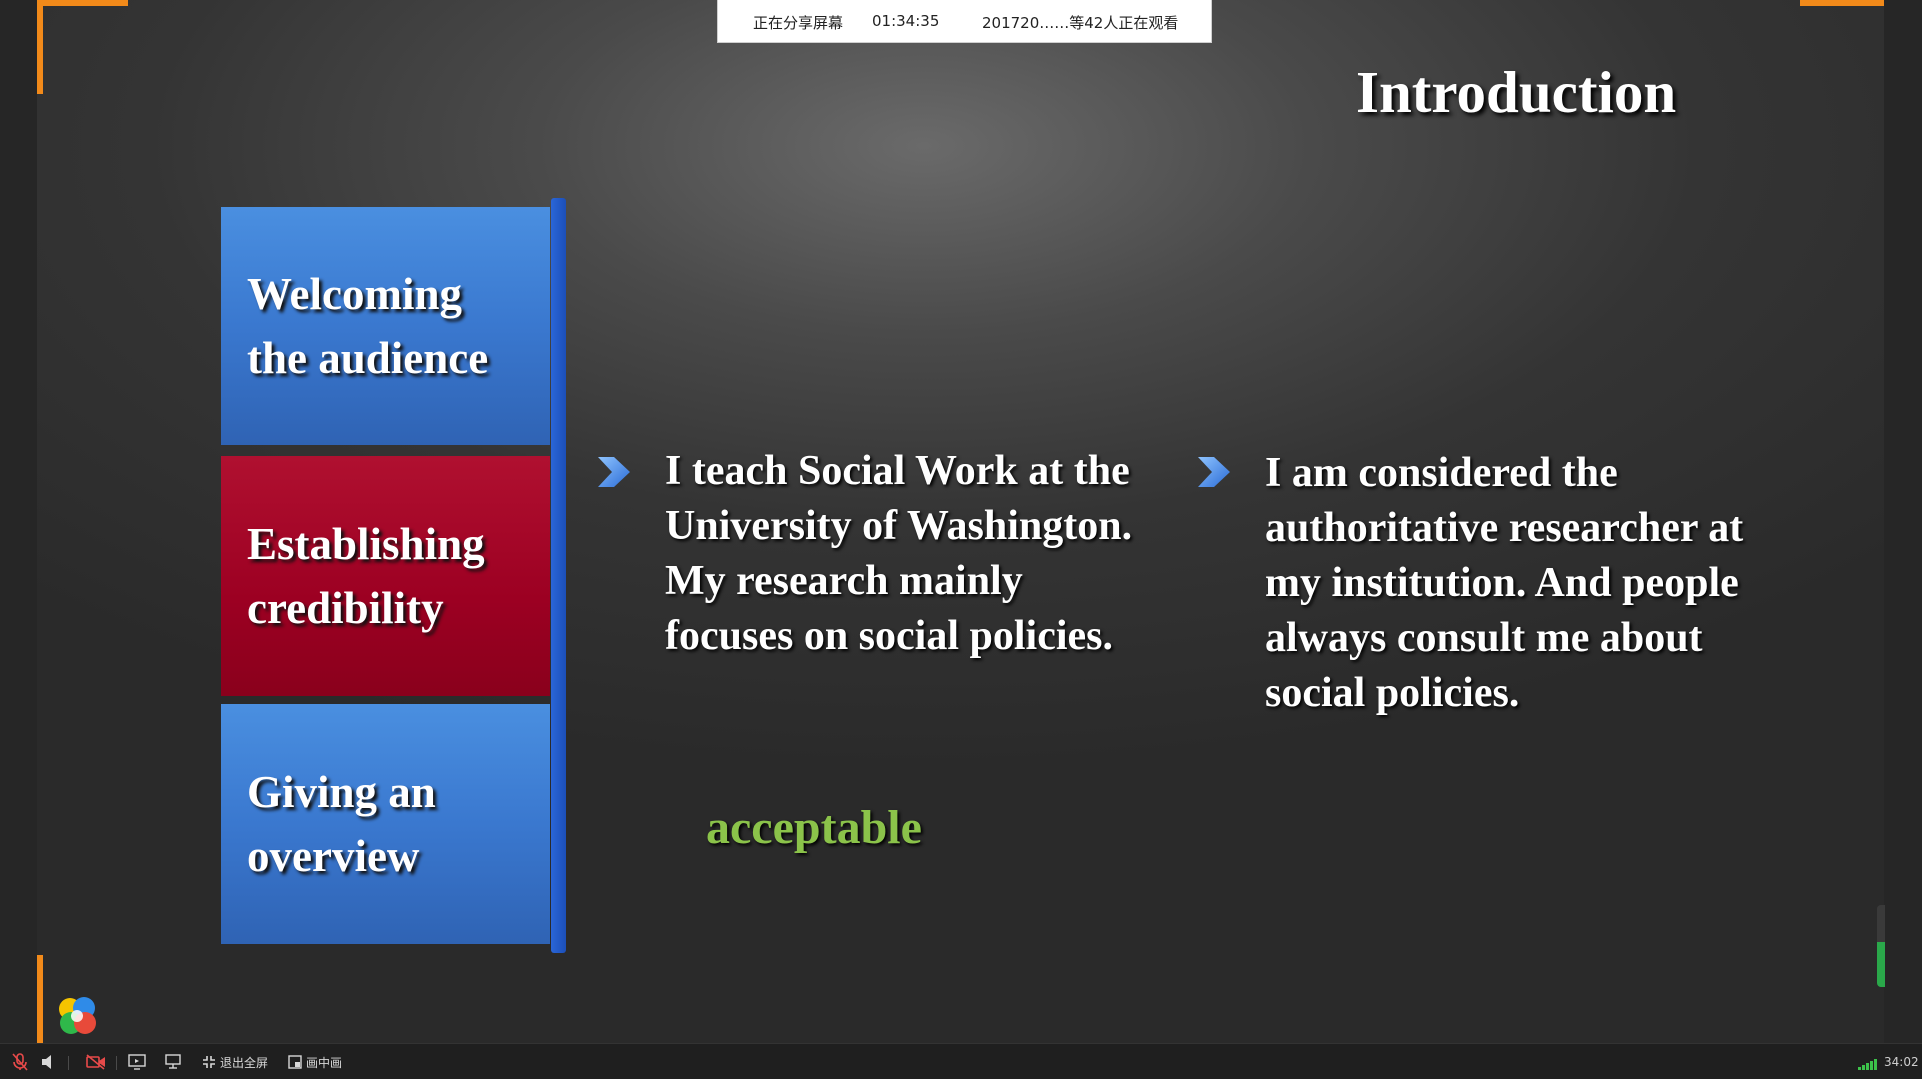  What do you see at coordinates (1080, 22) in the screenshot?
I see `viewer-count-text: 201720……等42人正在观看` at bounding box center [1080, 22].